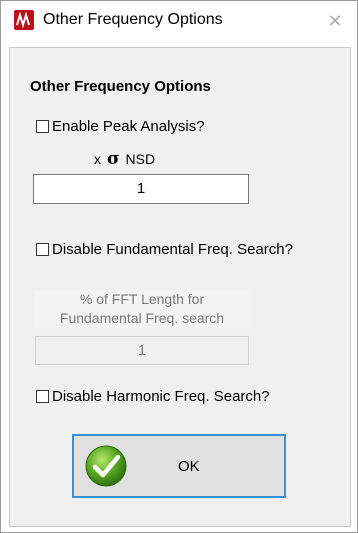 Image resolution: width=358 pixels, height=533 pixels. I want to click on disable-harmonic-search-checkbox: Disable Harmonic Freq. Search?, so click(153, 396).